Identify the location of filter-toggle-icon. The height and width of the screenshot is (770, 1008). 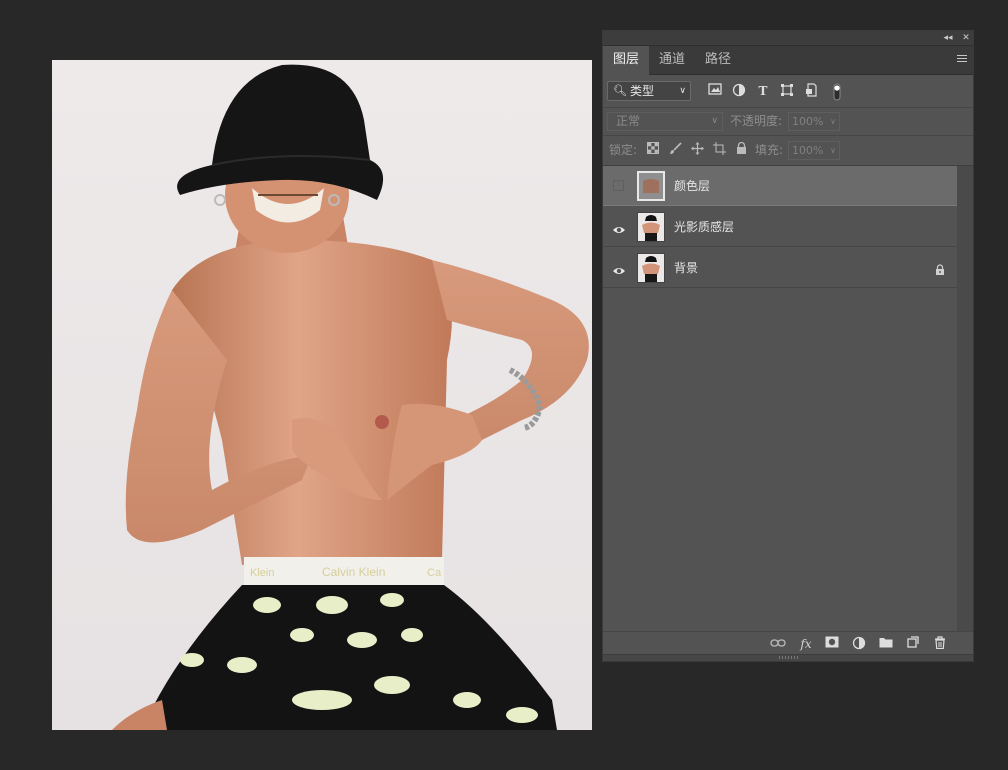
(837, 92).